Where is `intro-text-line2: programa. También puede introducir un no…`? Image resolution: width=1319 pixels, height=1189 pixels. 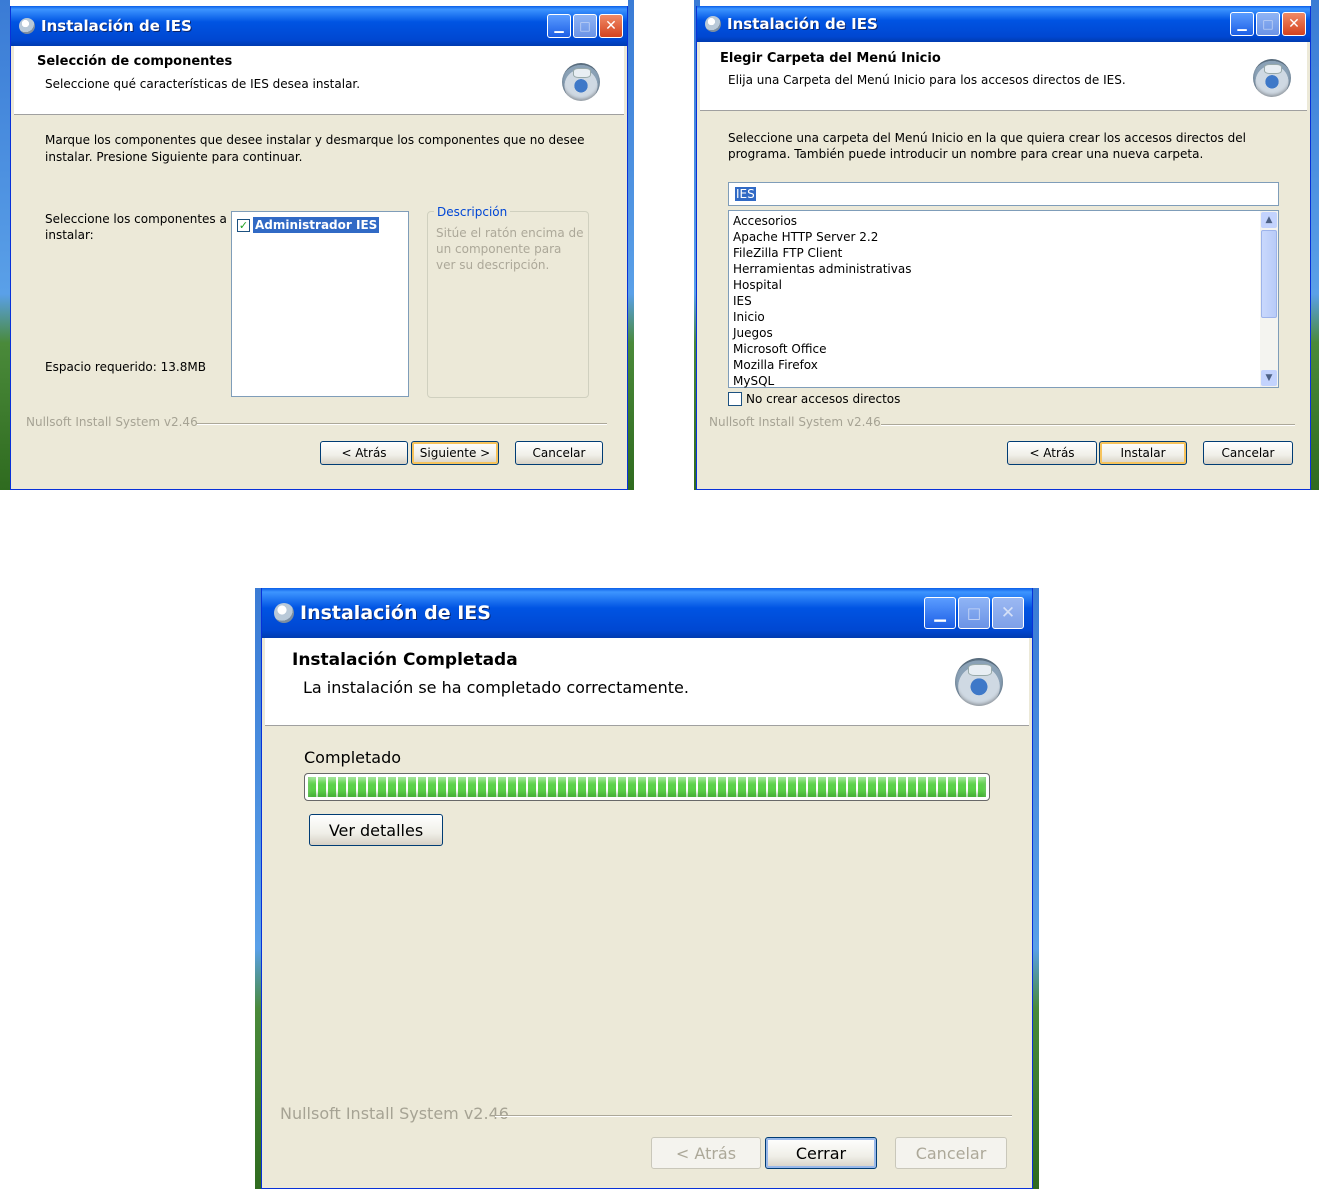
intro-text-line2: programa. También puede introducir un no… is located at coordinates (966, 154).